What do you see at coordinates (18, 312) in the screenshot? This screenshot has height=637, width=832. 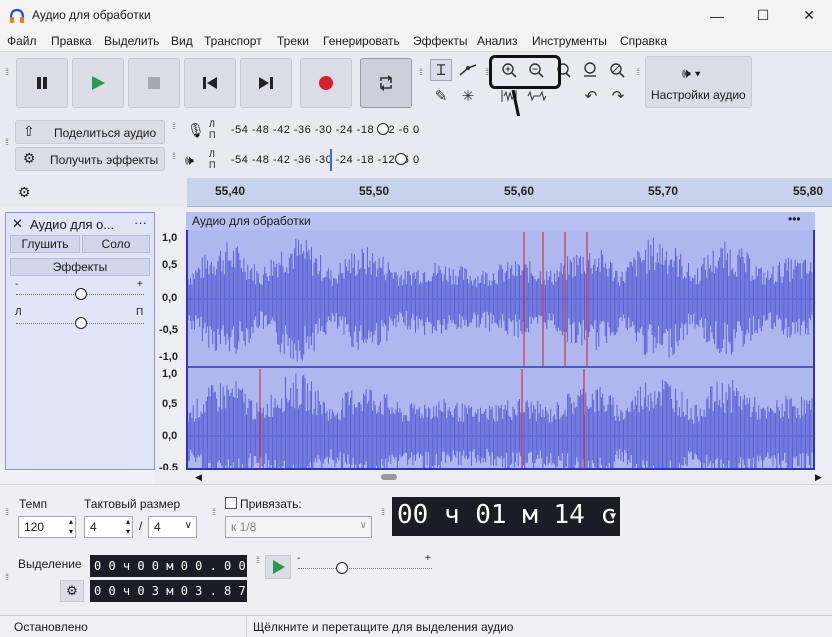 I see `pan-left-label: Л` at bounding box center [18, 312].